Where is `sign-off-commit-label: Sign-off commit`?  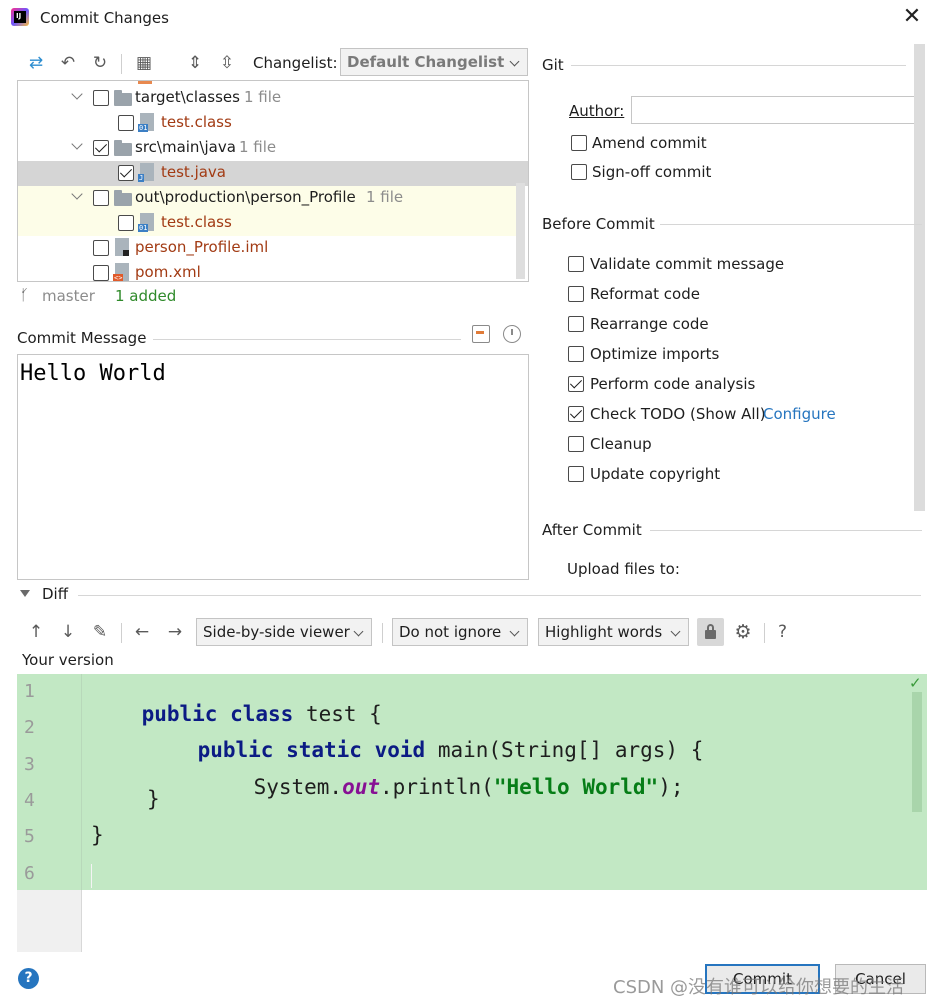 sign-off-commit-label: Sign-off commit is located at coordinates (651, 172).